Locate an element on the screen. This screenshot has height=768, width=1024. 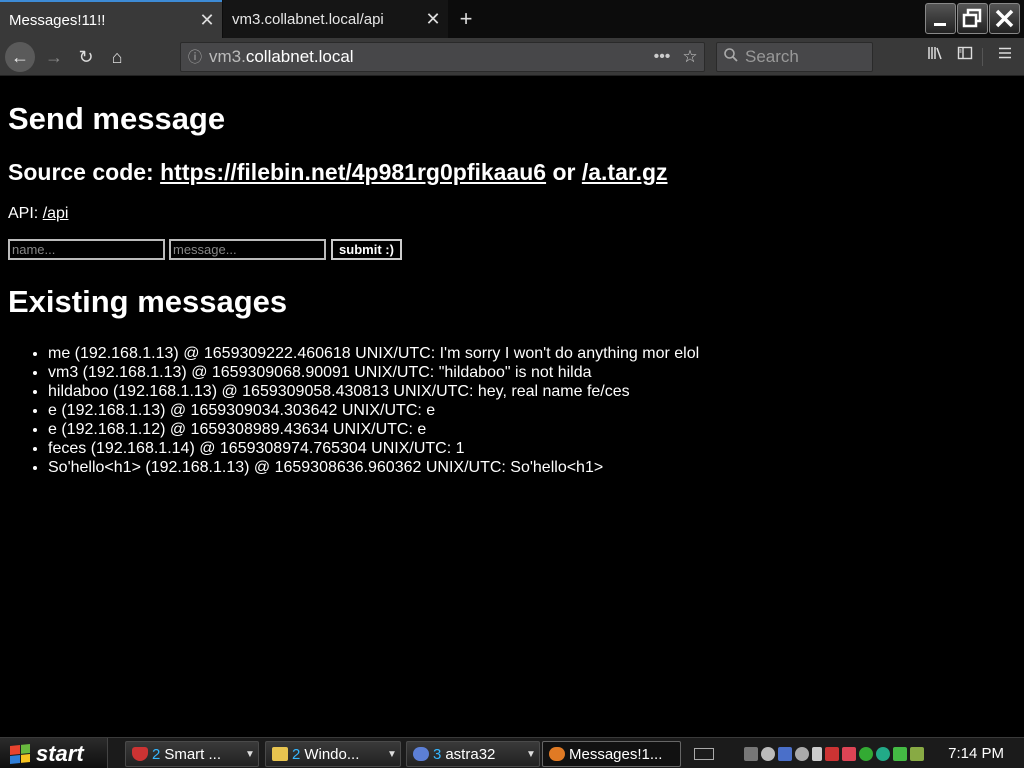
api-label: API: is located at coordinates (23, 213).